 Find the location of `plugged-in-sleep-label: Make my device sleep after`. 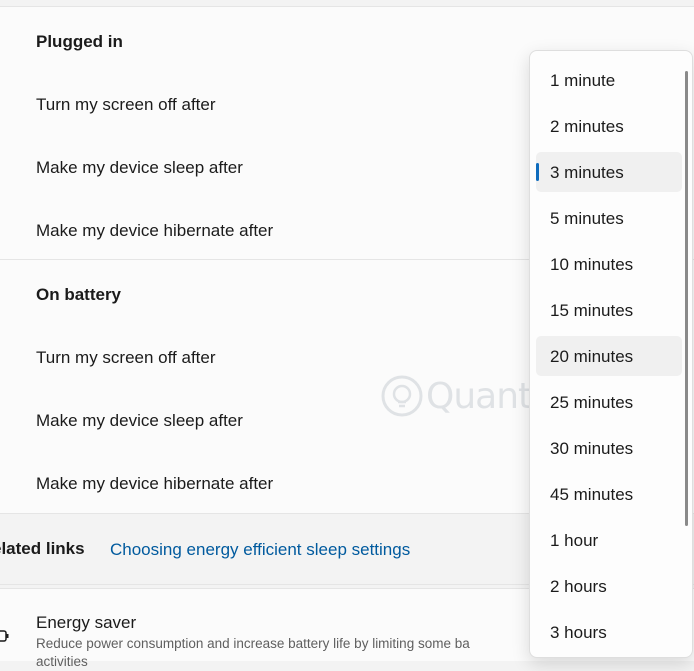

plugged-in-sleep-label: Make my device sleep after is located at coordinates (139, 167).